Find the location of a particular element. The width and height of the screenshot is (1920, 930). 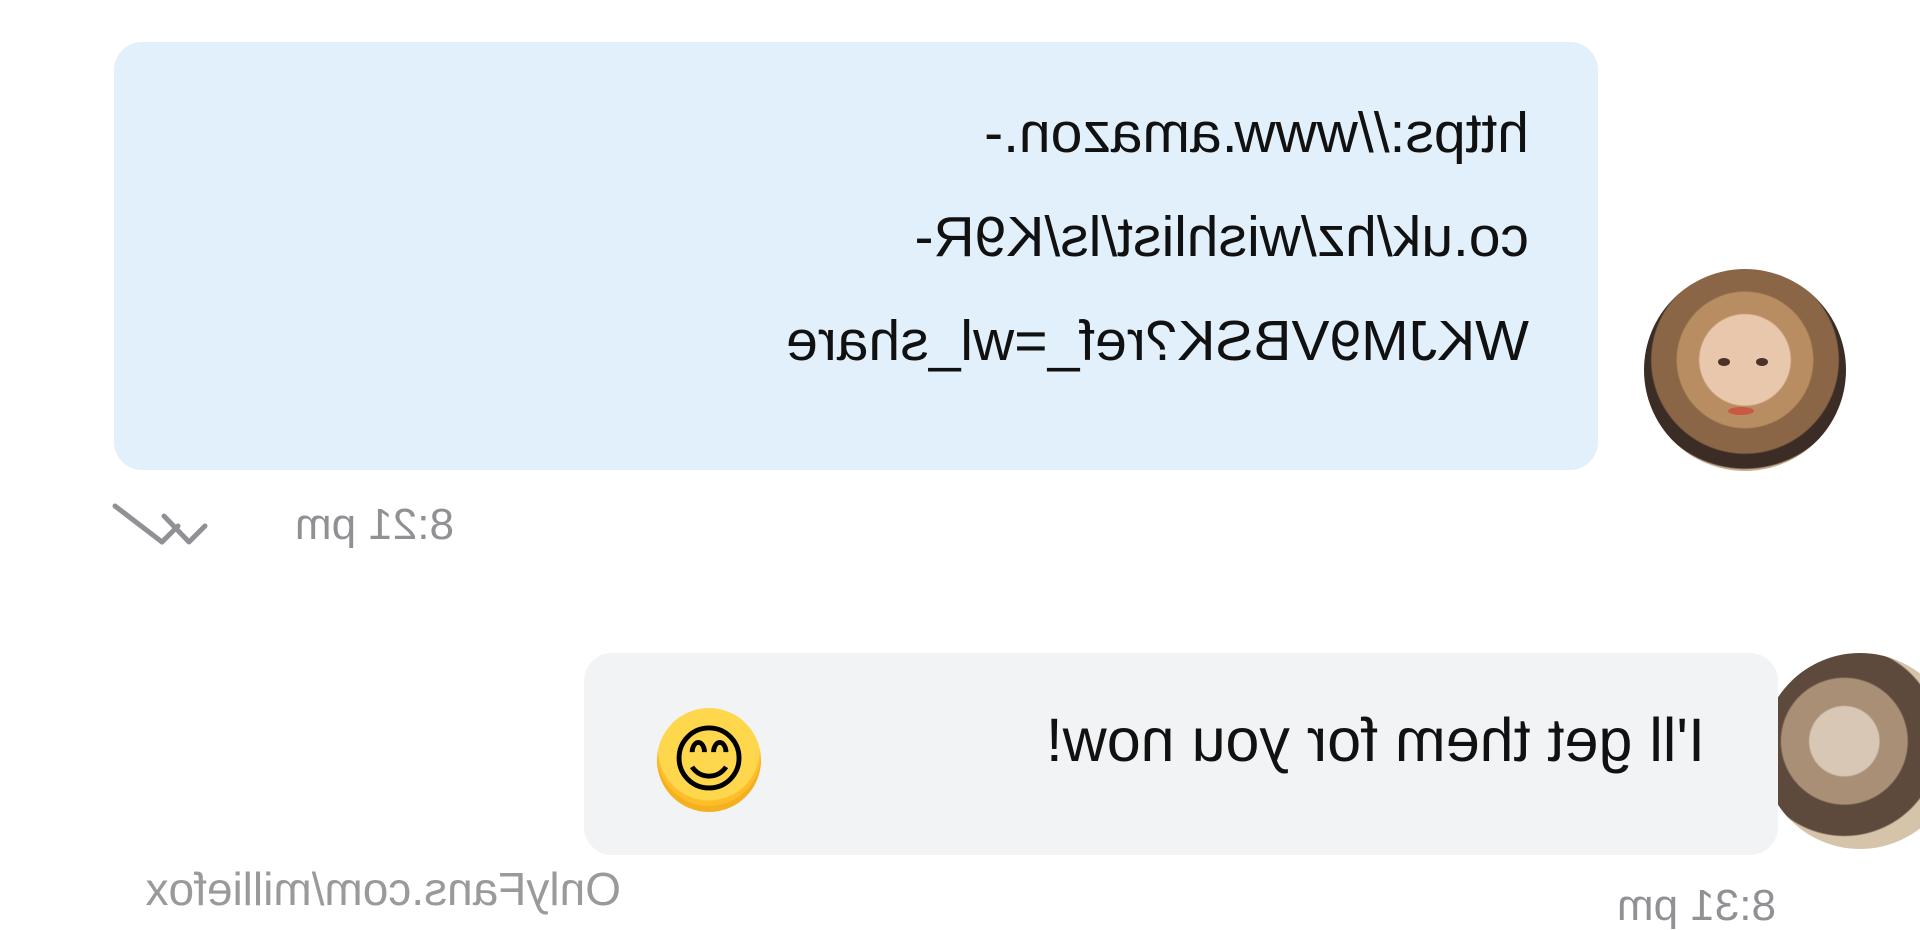

reply-message-text: I'll get them for you now! is located at coordinates (1375, 740).